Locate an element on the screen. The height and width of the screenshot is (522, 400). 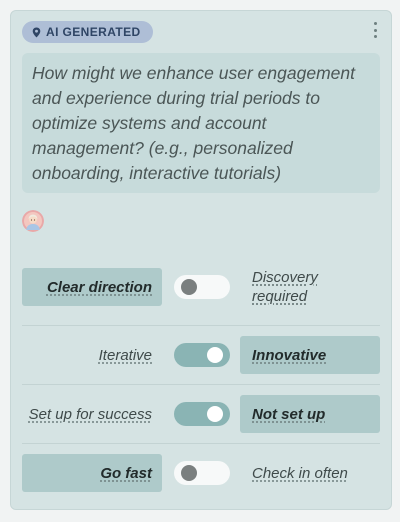
option-not-set-up: Not set up is located at coordinates (310, 414).